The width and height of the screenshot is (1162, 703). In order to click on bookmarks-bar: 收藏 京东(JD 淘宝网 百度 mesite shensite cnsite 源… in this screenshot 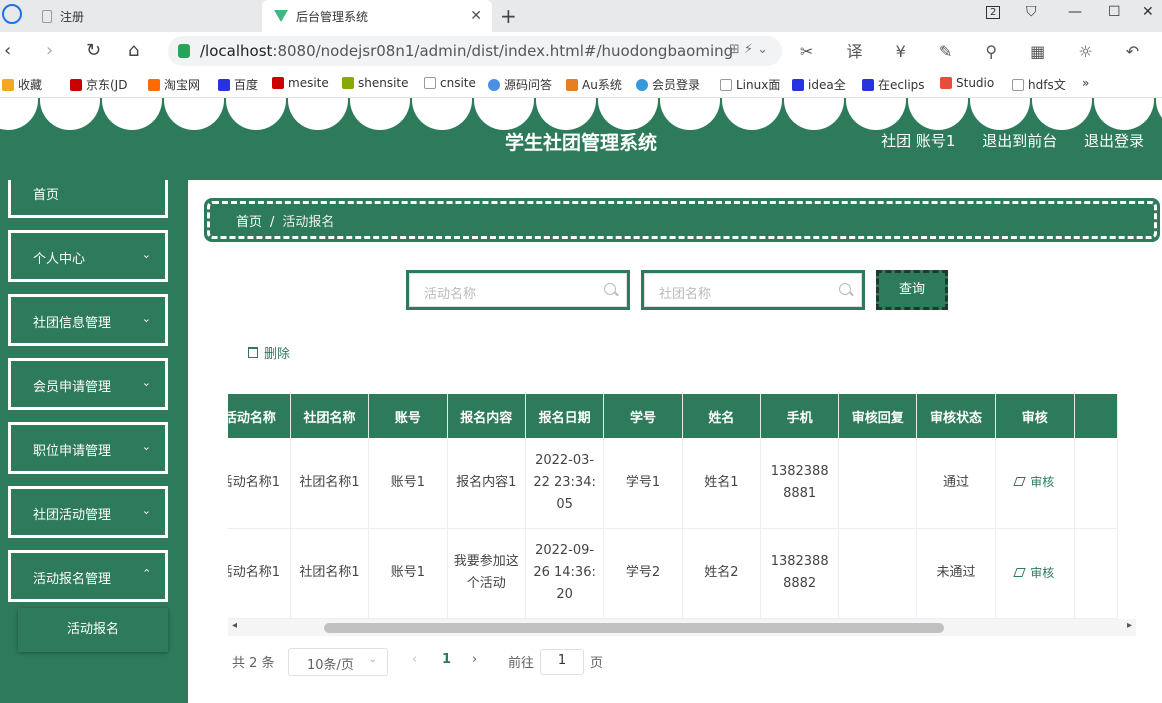, I will do `click(581, 84)`.